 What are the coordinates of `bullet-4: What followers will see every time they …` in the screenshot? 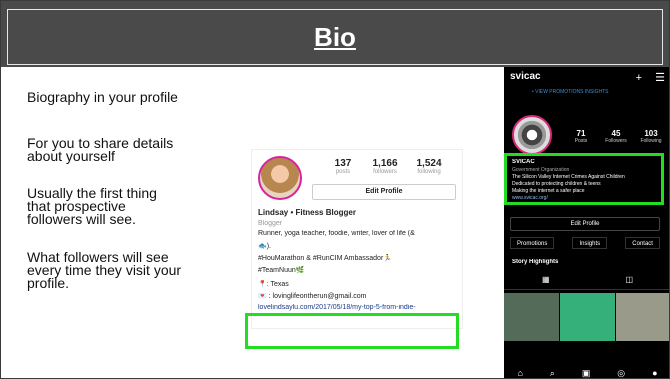 It's located at (104, 270).